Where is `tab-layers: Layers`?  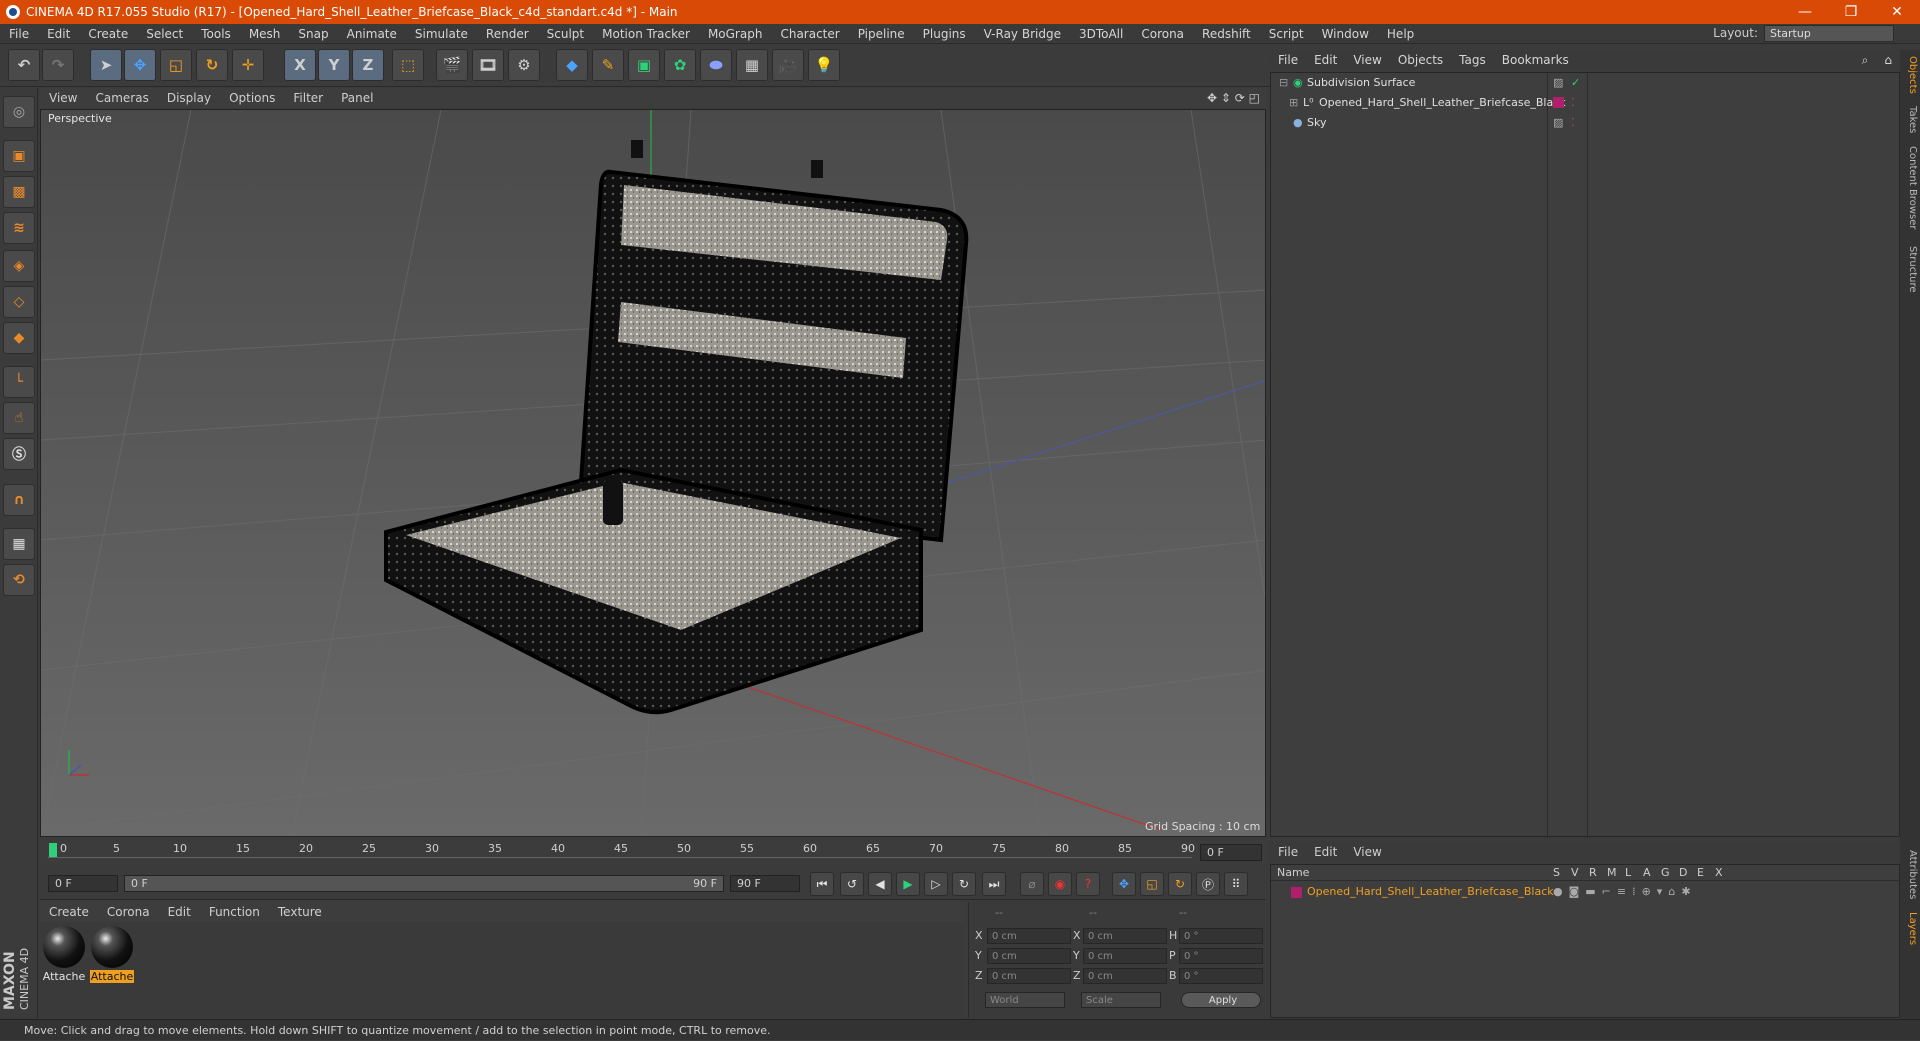
tab-layers: Layers is located at coordinates (1910, 928).